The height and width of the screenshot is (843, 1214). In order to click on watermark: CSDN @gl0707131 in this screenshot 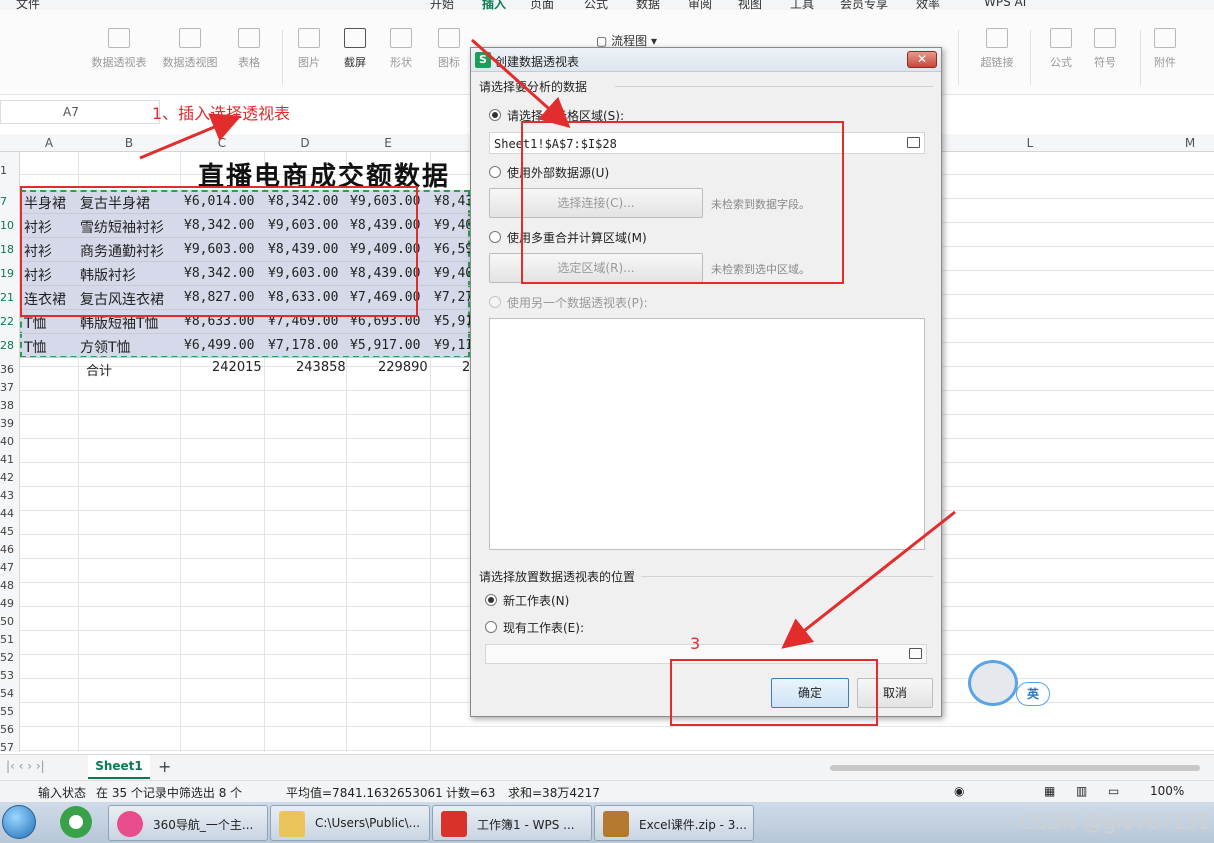, I will do `click(1115, 822)`.